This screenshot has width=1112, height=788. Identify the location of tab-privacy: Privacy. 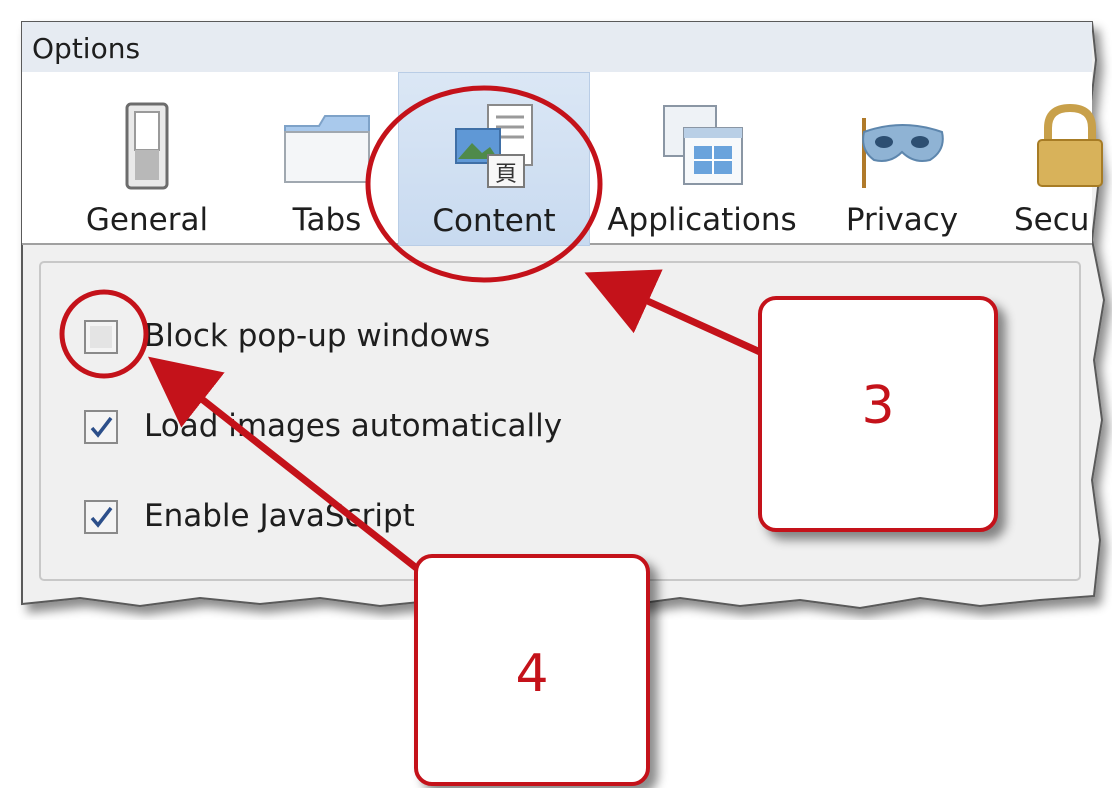
(902, 158).